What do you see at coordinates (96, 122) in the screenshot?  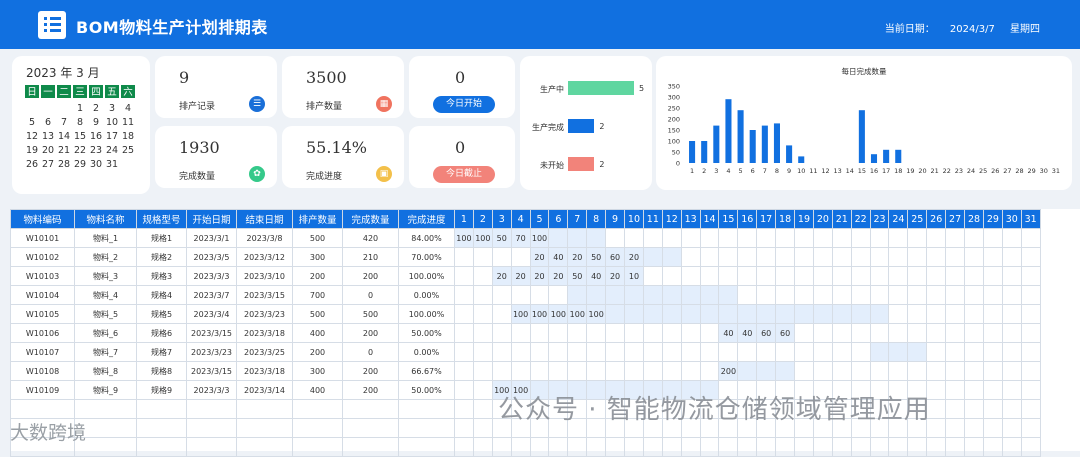 I see `calendar-day: 9` at bounding box center [96, 122].